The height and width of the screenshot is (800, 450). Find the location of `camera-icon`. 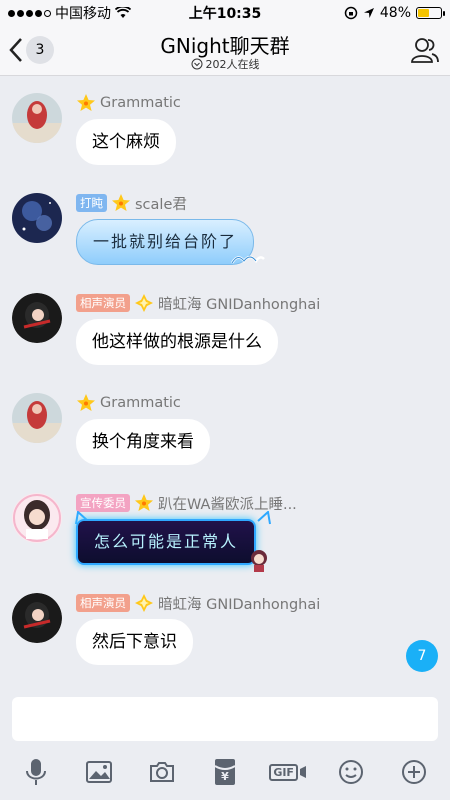

camera-icon is located at coordinates (161, 772).